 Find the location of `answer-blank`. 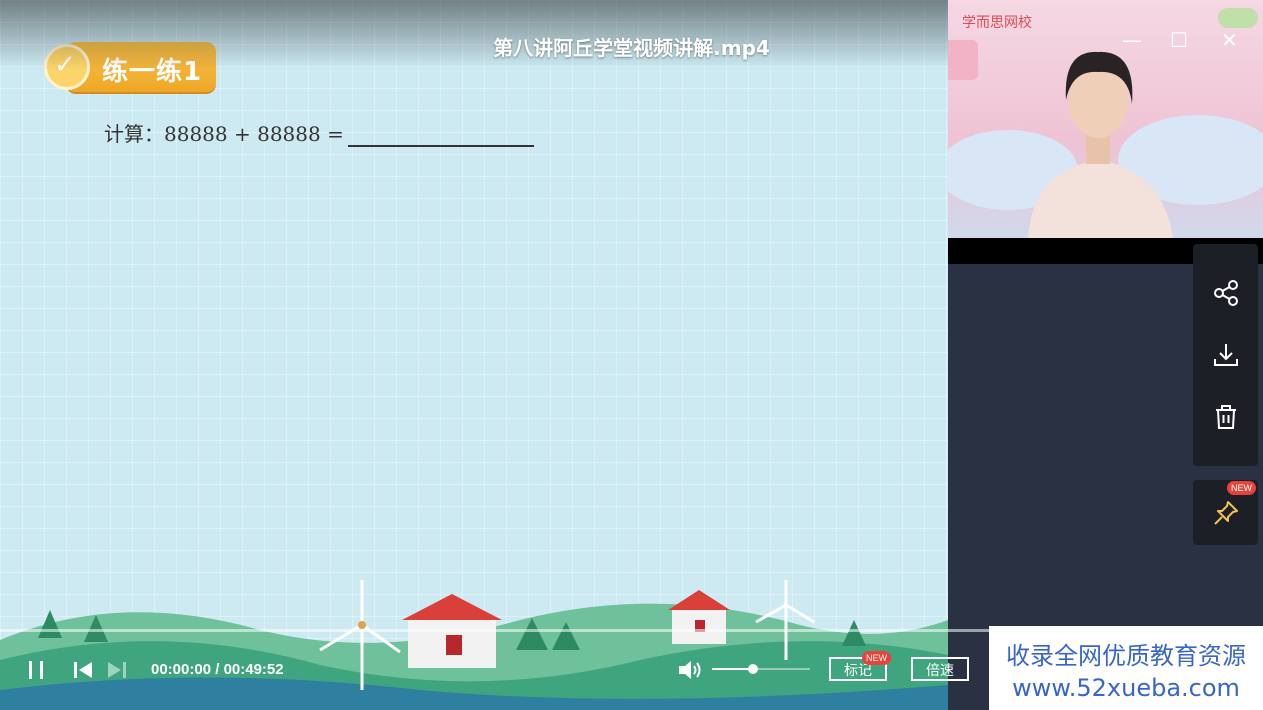

answer-blank is located at coordinates (440, 136).